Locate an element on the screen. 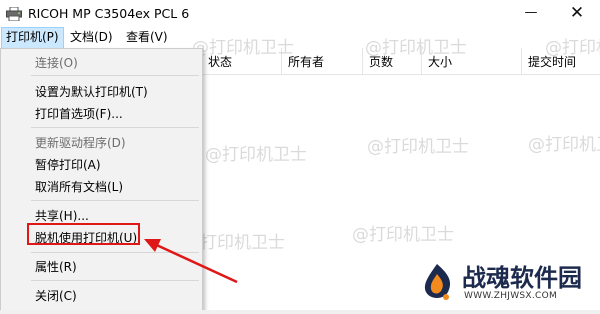 This screenshot has width=600, height=314. logo-mark-icon is located at coordinates (437, 282).